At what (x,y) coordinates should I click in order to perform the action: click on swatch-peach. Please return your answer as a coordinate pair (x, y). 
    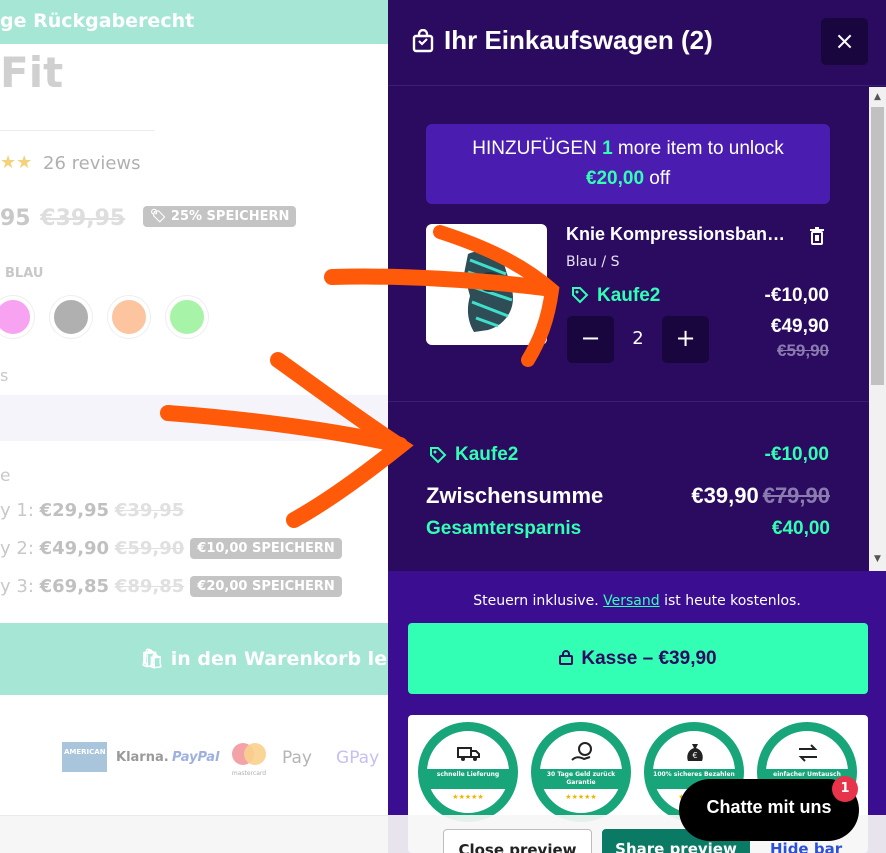
    Looking at the image, I should click on (129, 317).